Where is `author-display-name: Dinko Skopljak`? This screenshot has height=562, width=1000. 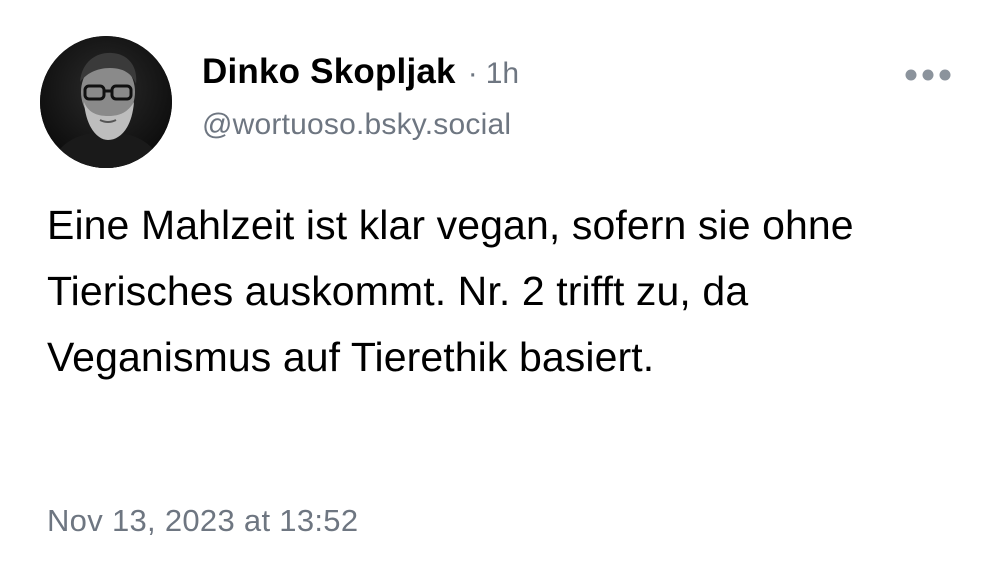 author-display-name: Dinko Skopljak is located at coordinates (329, 72).